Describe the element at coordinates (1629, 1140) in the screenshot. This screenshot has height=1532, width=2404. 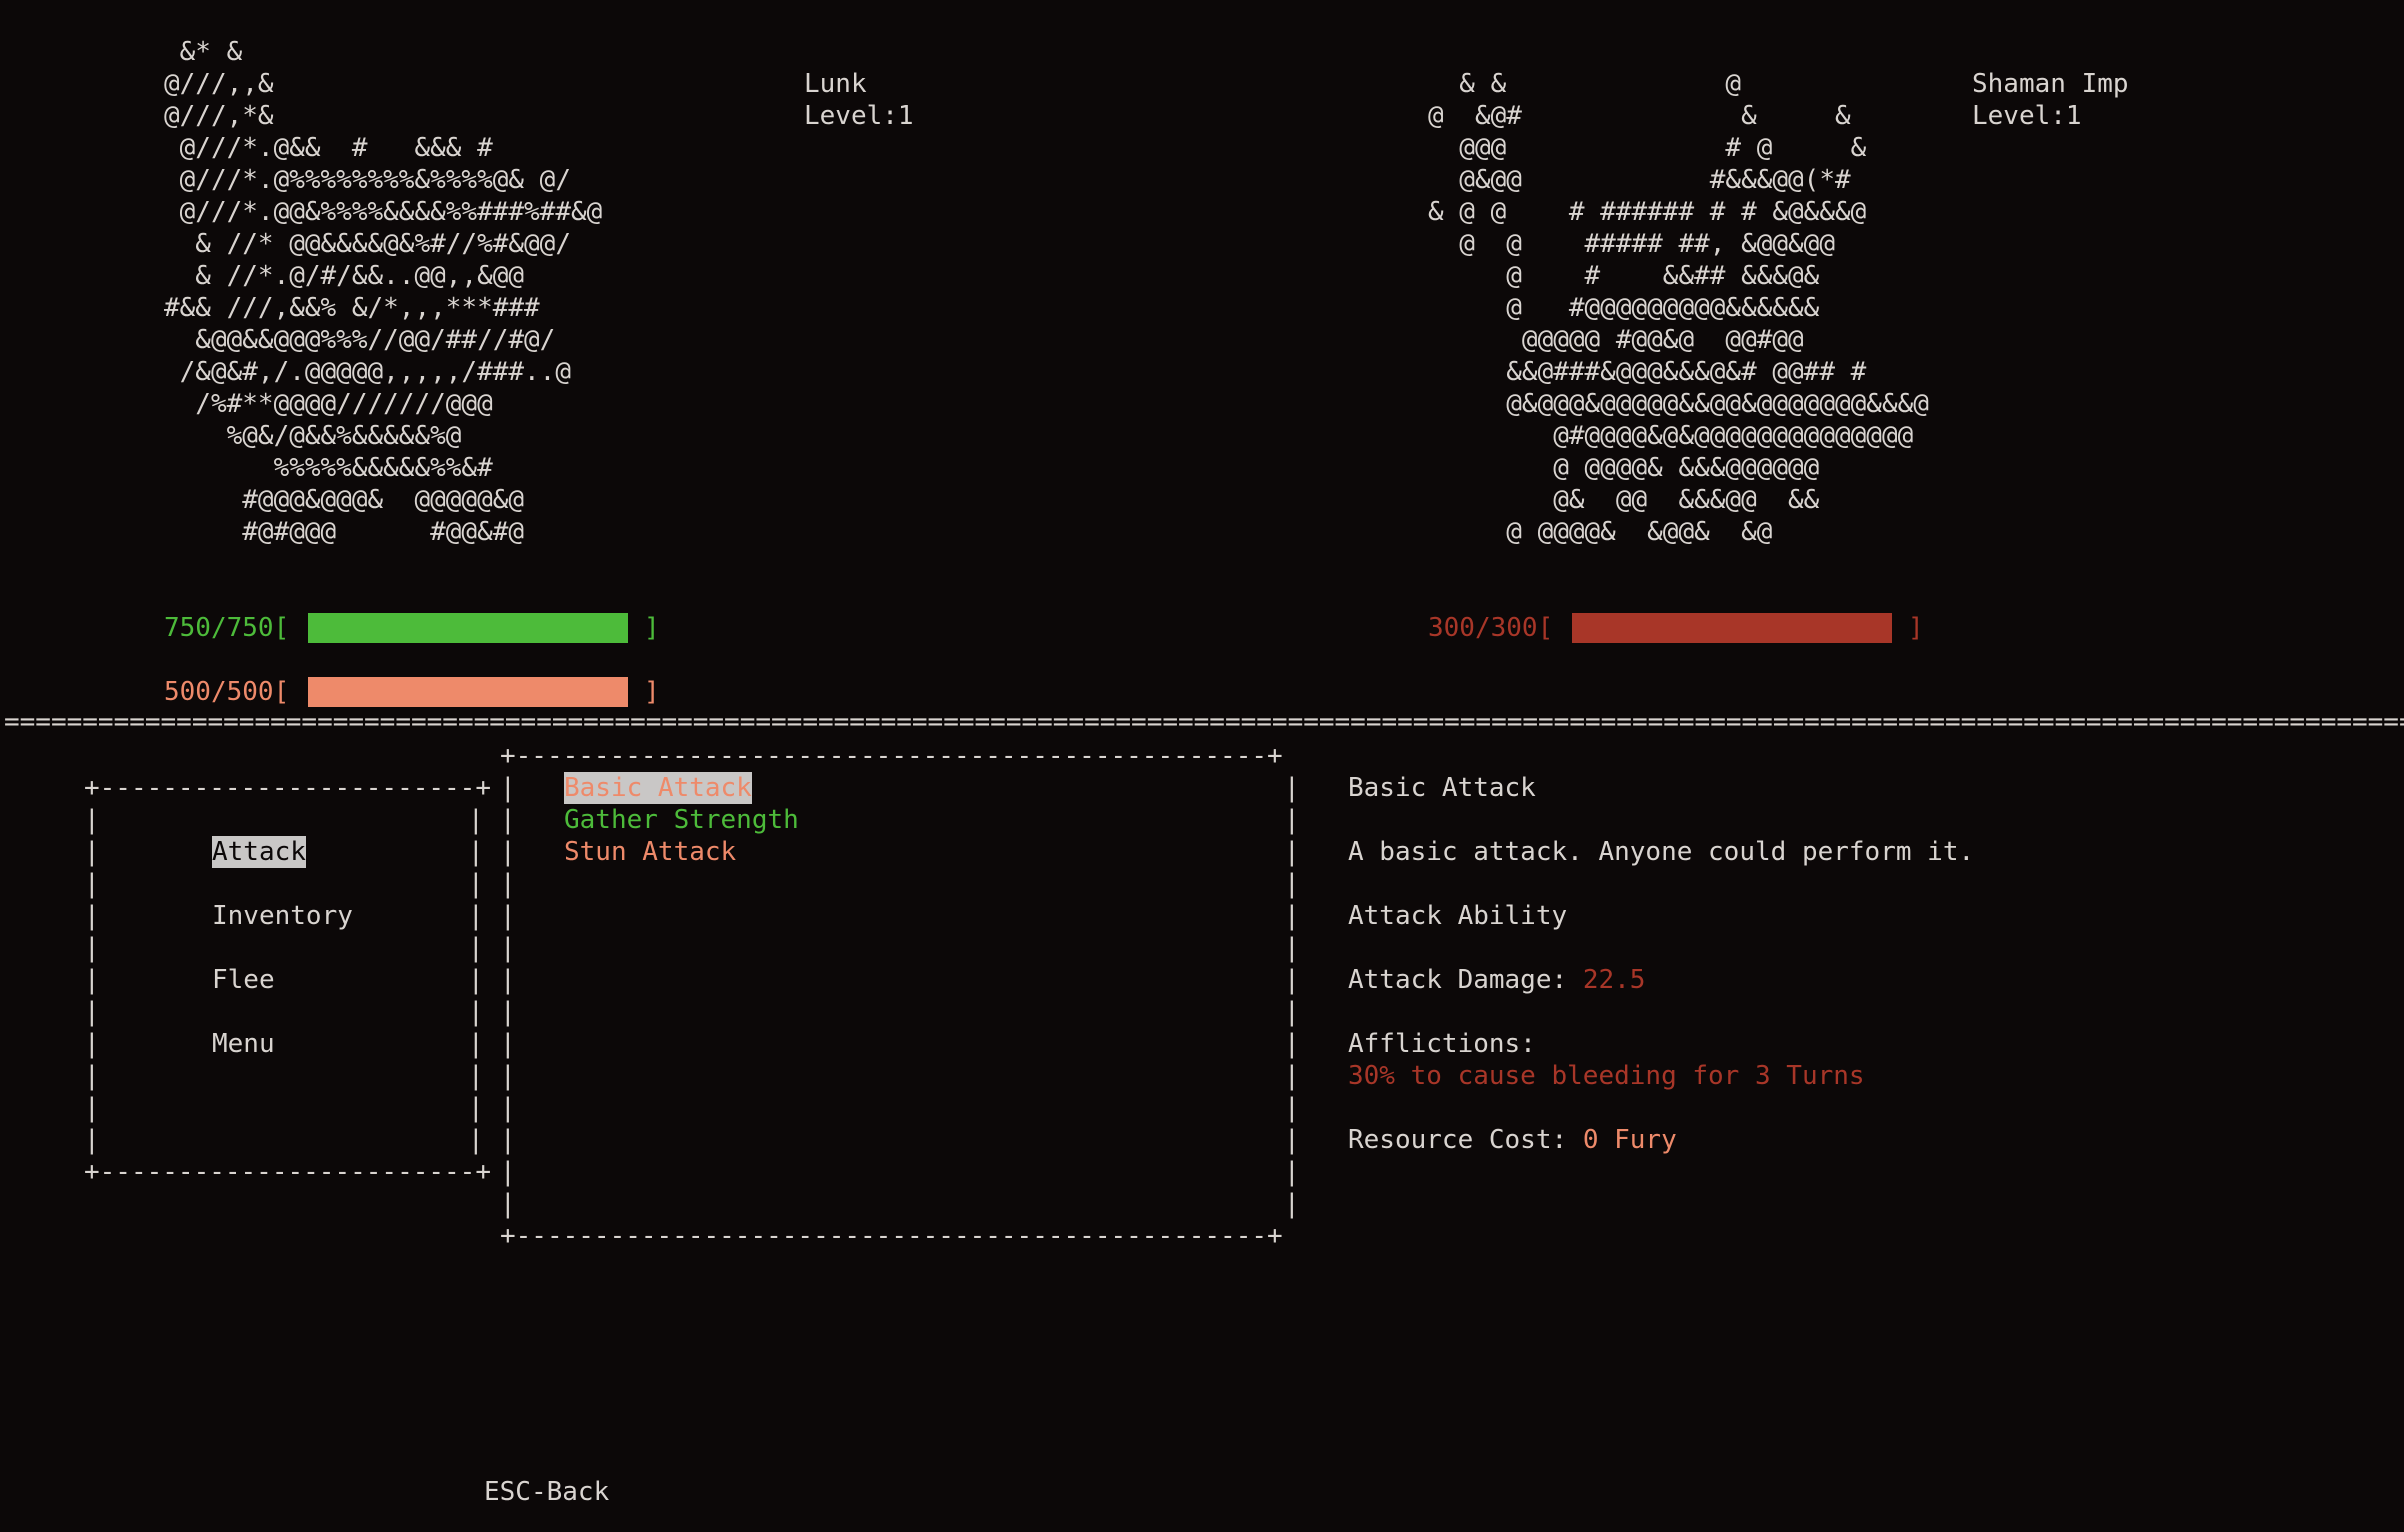
I see `details-cost-value: 0 Fury` at that location.